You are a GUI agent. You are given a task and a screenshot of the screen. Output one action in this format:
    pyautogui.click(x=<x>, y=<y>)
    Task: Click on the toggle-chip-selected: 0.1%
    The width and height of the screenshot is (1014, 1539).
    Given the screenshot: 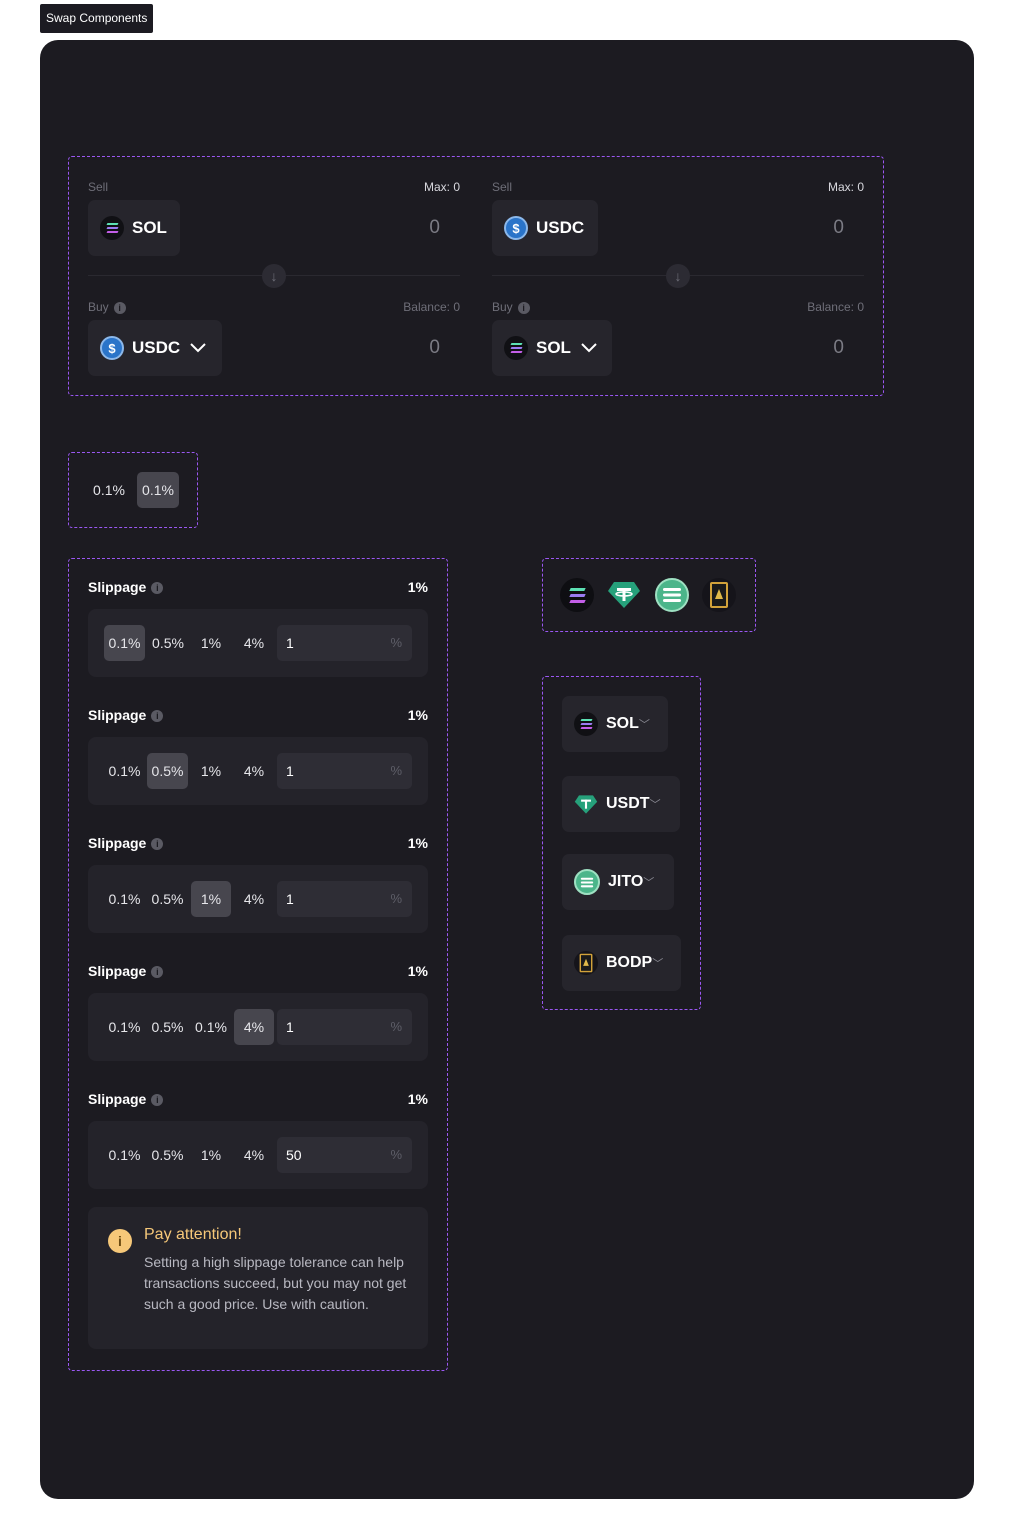 What is the action you would take?
    pyautogui.click(x=158, y=490)
    